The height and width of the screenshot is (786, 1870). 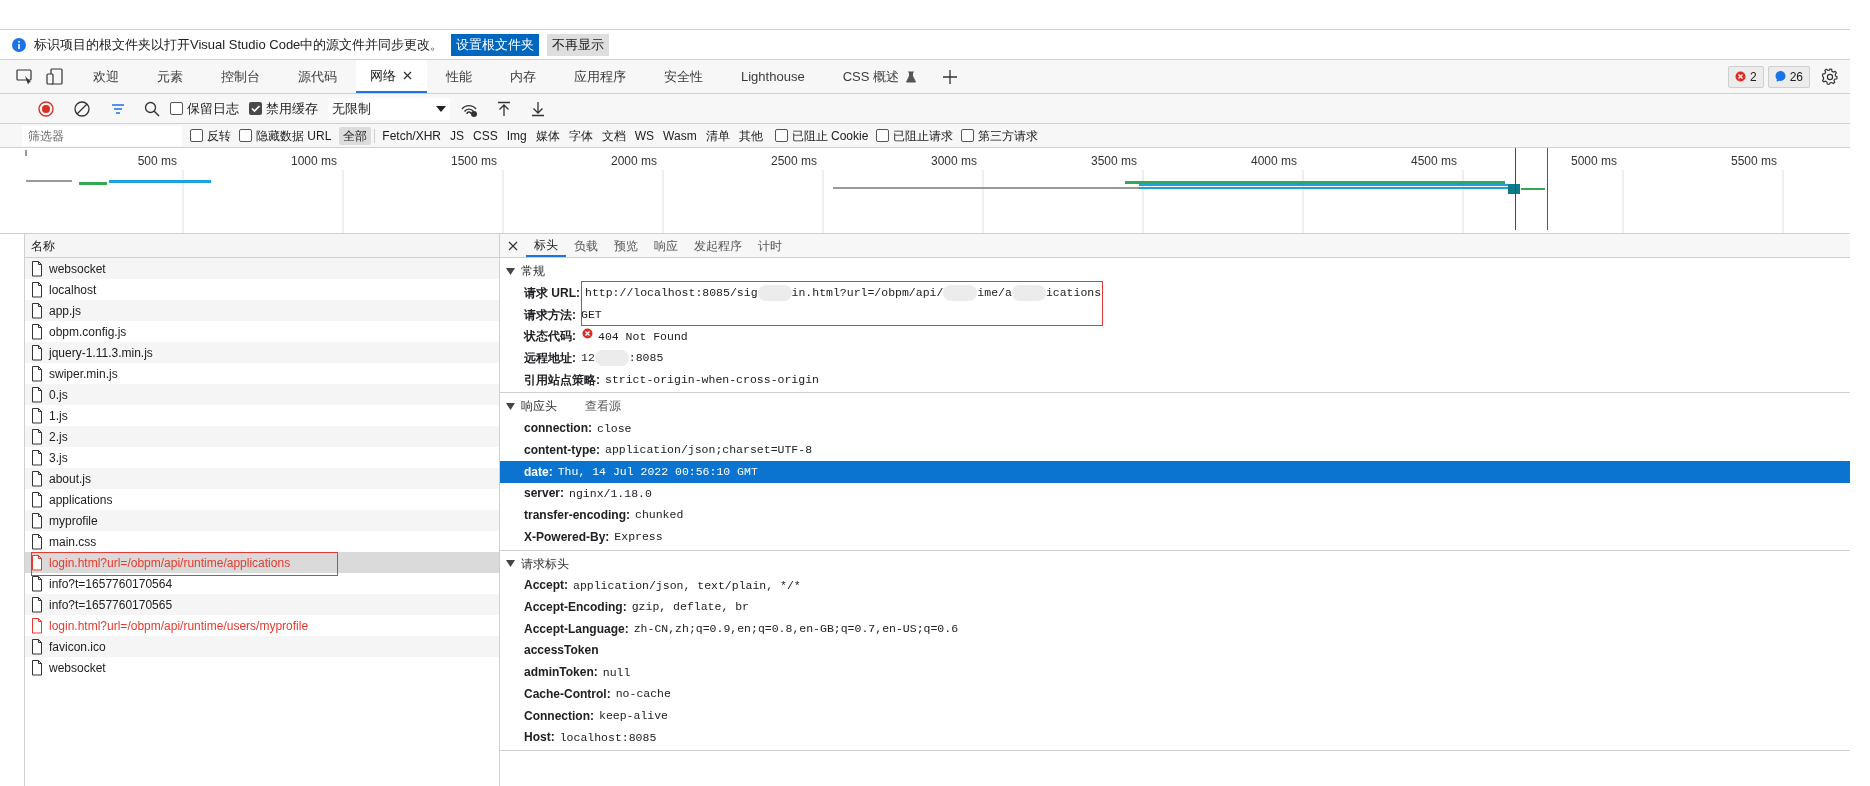 What do you see at coordinates (533, 271) in the screenshot?
I see `section-title: 常规` at bounding box center [533, 271].